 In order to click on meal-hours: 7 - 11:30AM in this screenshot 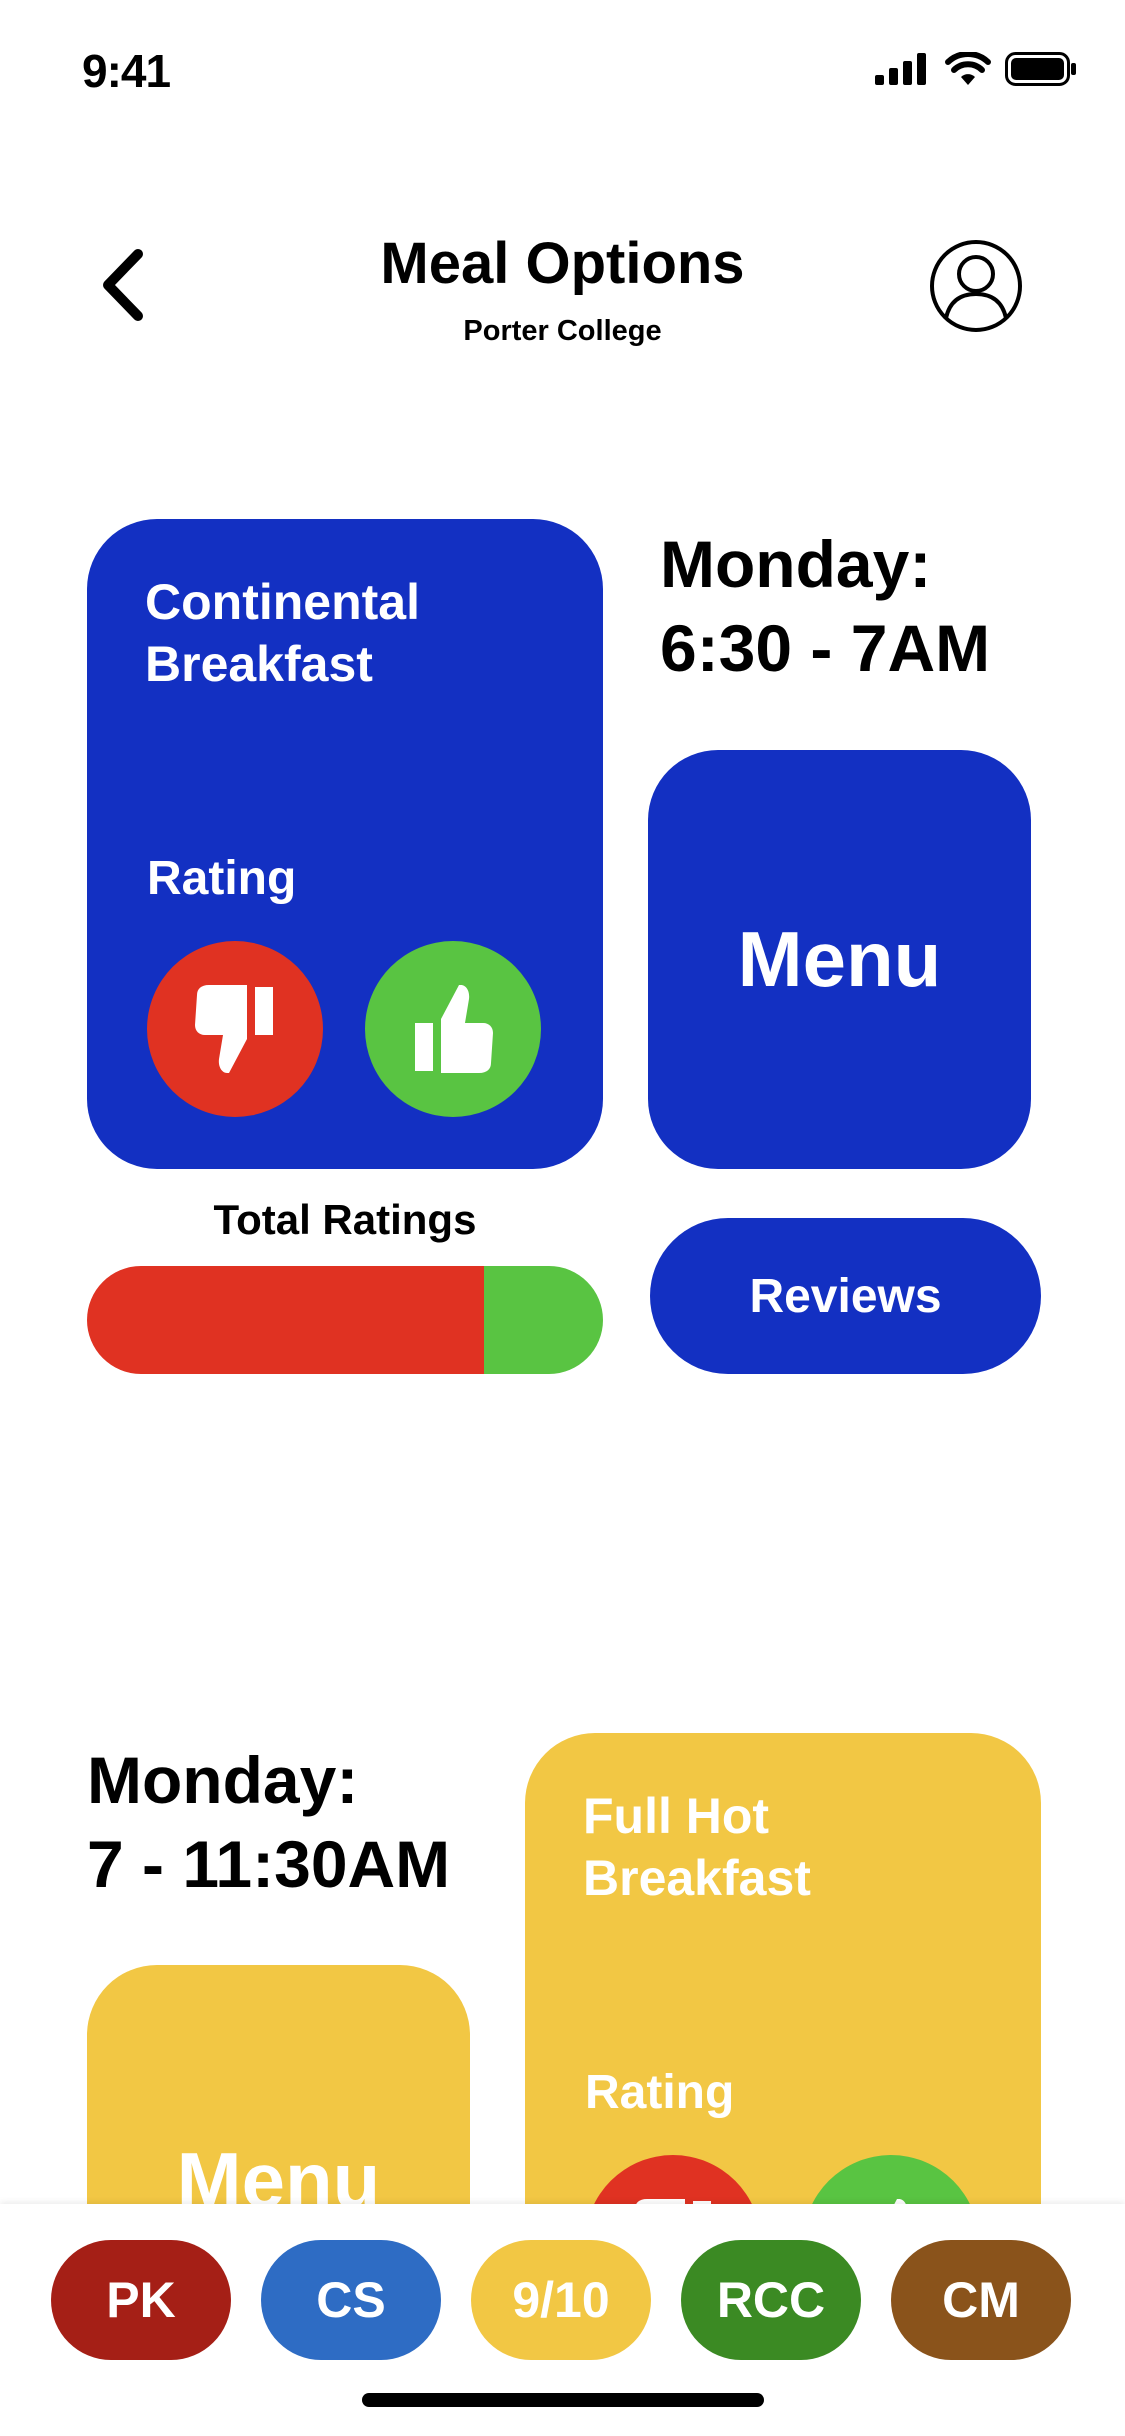, I will do `click(269, 1864)`.